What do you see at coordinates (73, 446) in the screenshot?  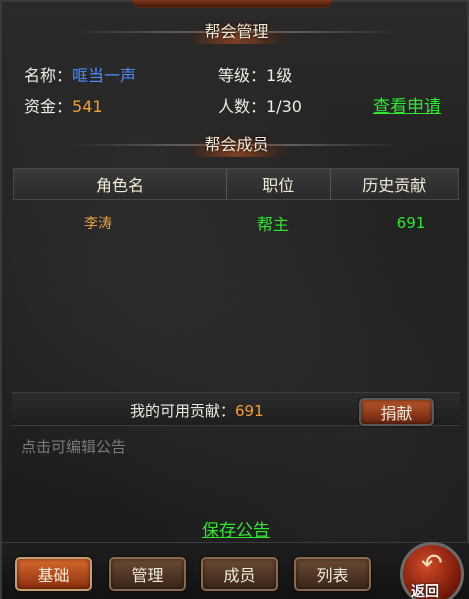 I see `notice-placeholder: 点击可编辑公告` at bounding box center [73, 446].